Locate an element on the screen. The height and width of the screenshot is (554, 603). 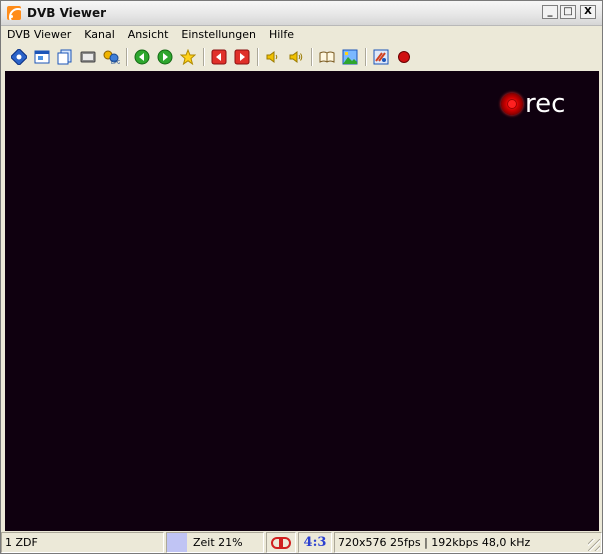
forward-icon is located at coordinates (165, 57).